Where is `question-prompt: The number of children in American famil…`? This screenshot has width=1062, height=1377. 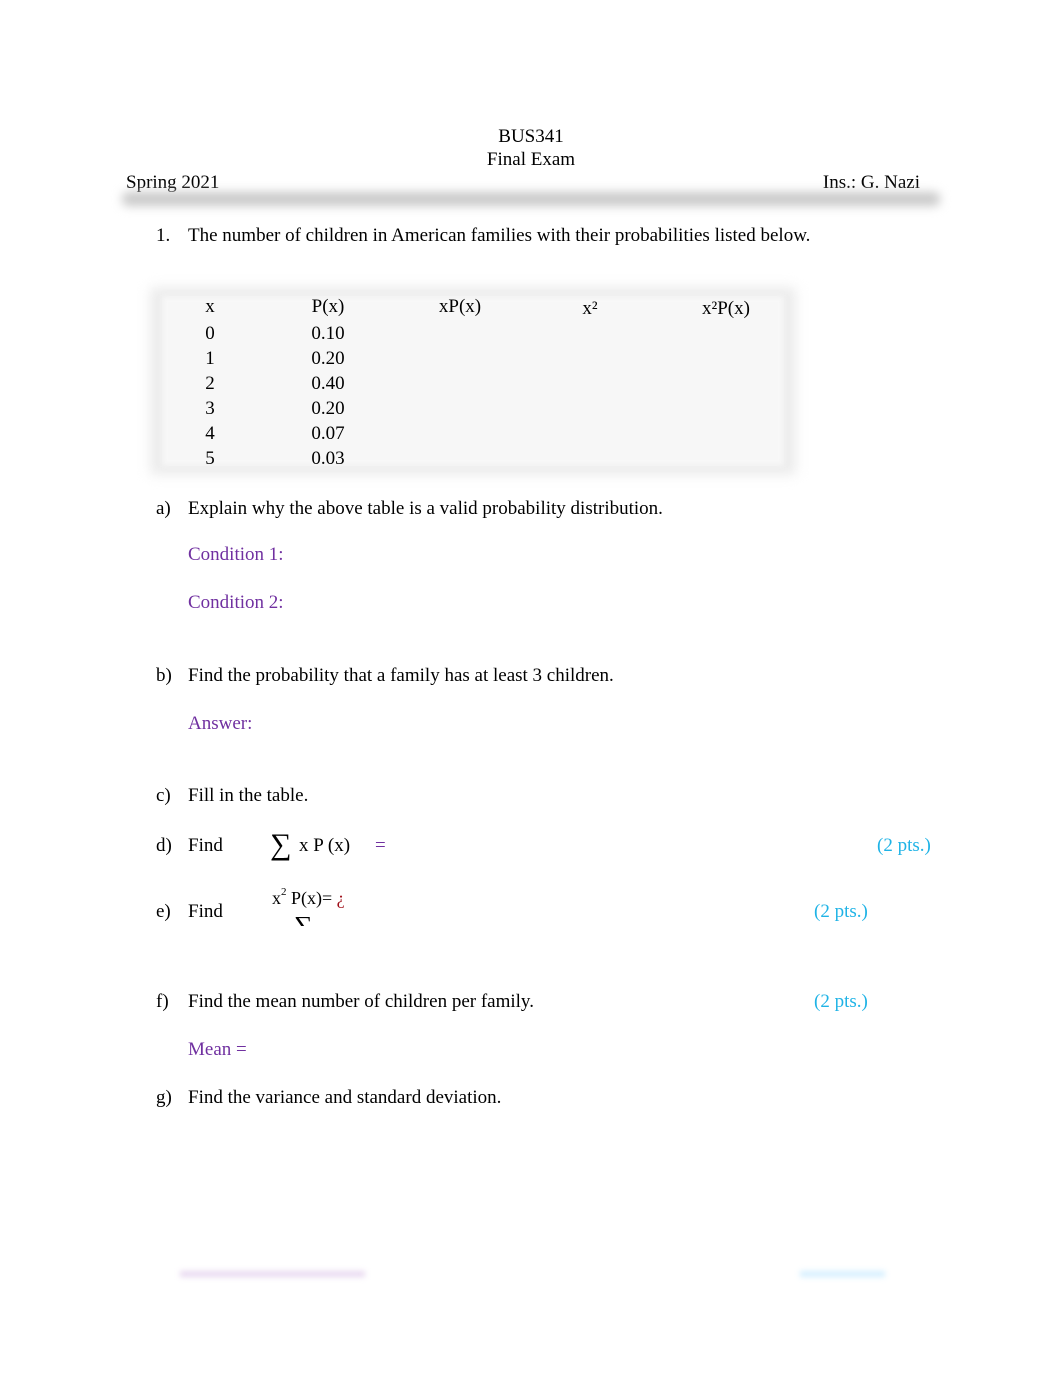
question-prompt: The number of children in American famil… is located at coordinates (499, 235).